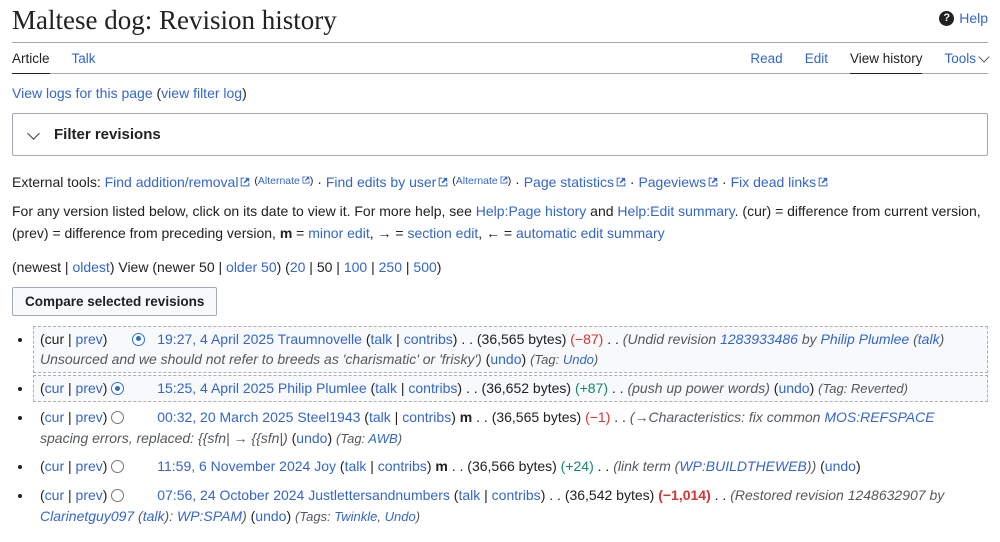  I want to click on inline-link: Twinkle, so click(355, 516).